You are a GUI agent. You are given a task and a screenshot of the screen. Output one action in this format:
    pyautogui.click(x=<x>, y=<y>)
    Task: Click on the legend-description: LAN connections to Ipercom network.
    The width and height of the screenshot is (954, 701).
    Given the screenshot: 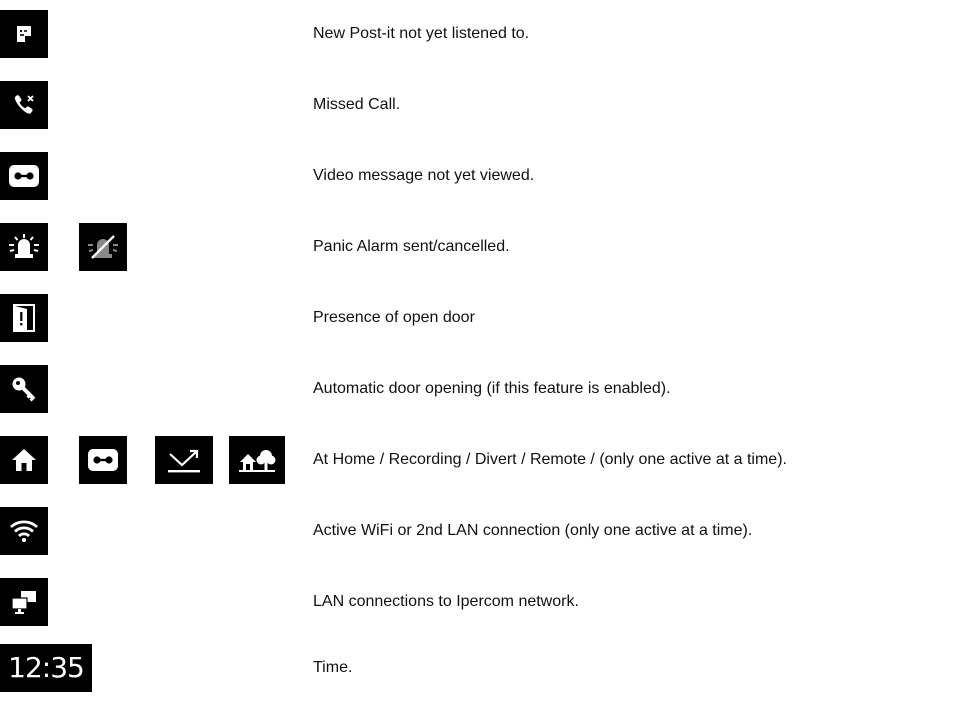 What is the action you would take?
    pyautogui.click(x=446, y=601)
    